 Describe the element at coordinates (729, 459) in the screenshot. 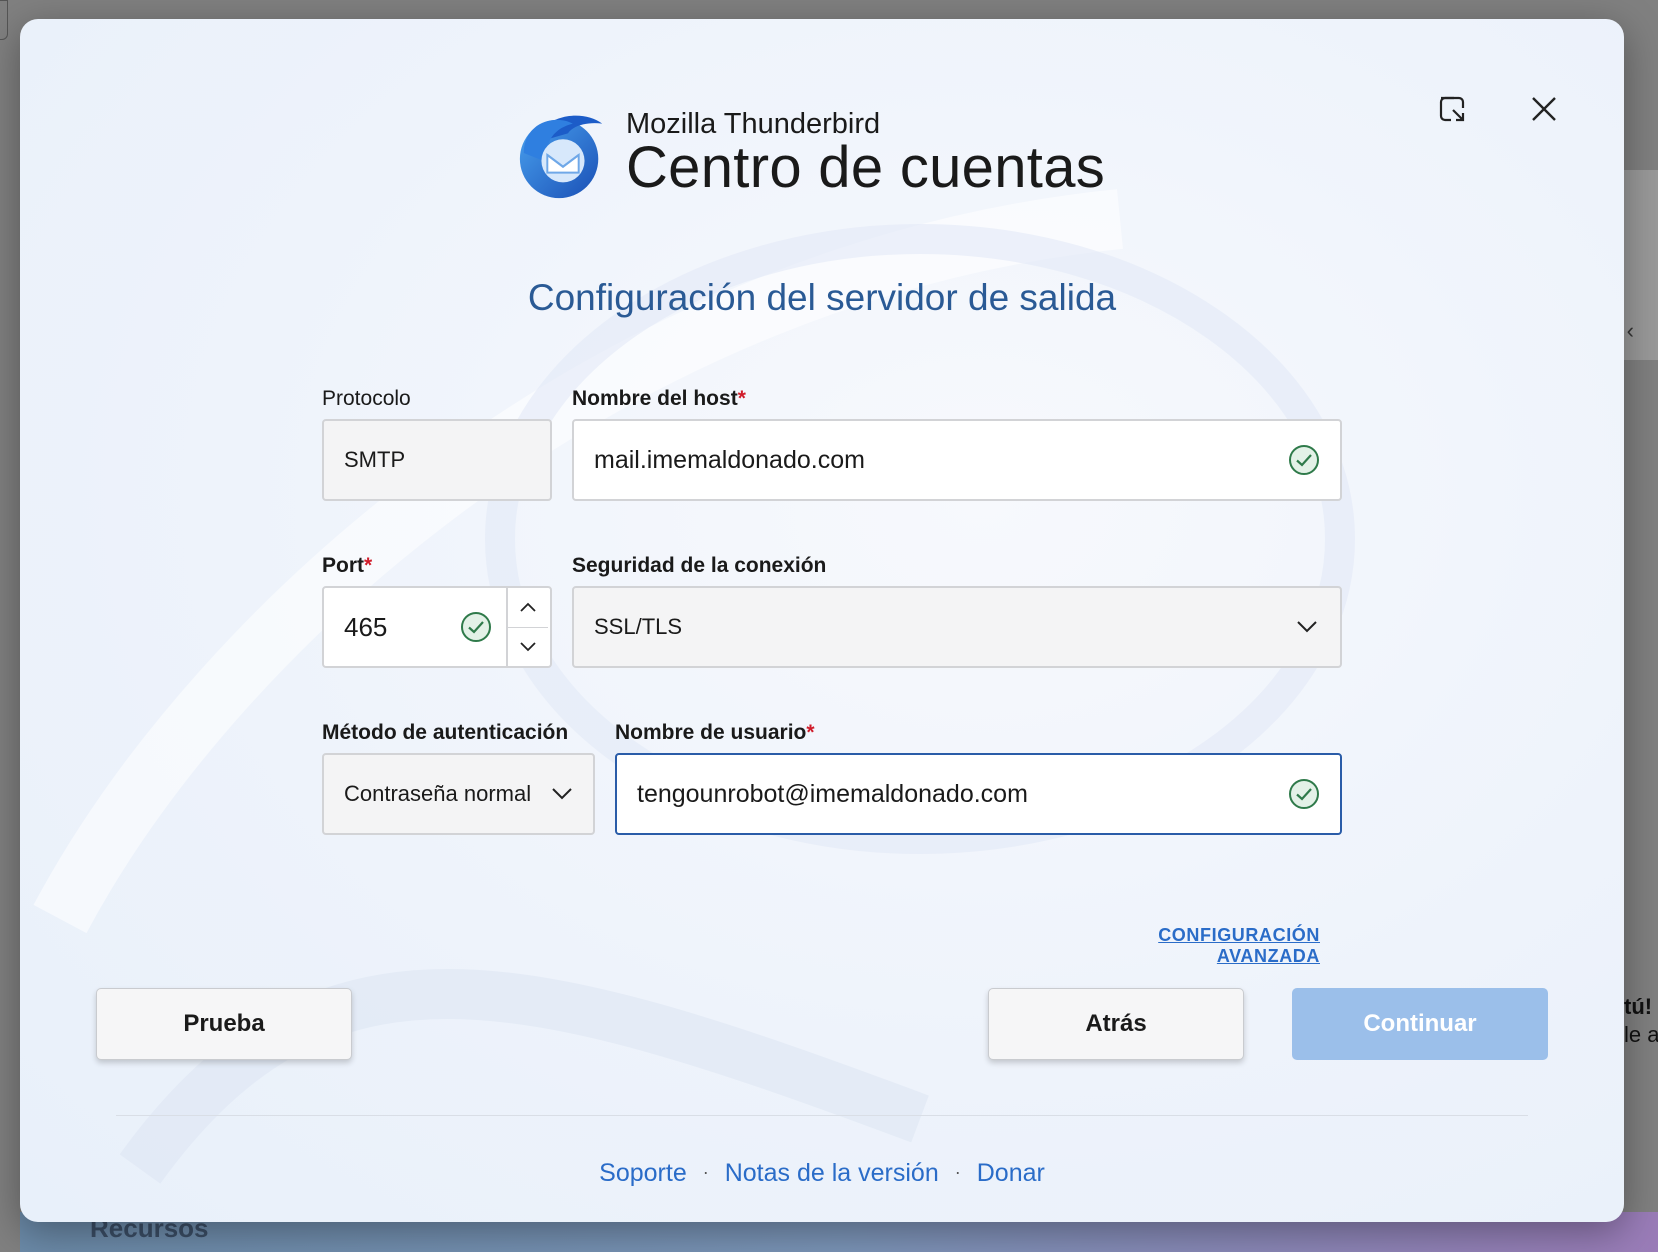

I see `hostname-value: mail.imemaldonado.com` at that location.